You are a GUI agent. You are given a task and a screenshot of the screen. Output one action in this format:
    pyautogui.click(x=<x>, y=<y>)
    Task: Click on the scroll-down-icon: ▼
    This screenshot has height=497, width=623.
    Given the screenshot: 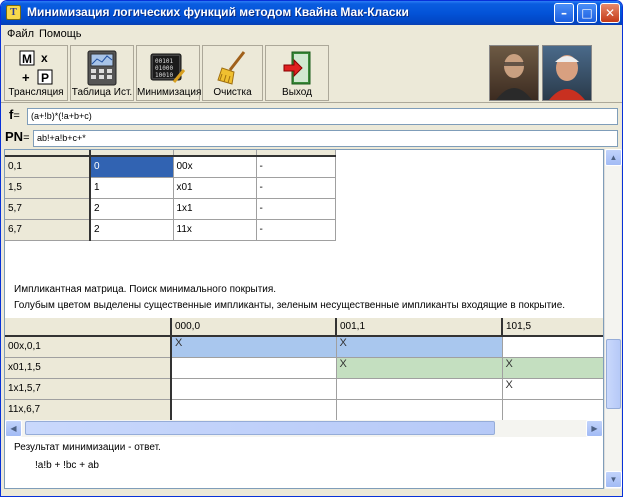 What is the action you would take?
    pyautogui.click(x=613, y=479)
    